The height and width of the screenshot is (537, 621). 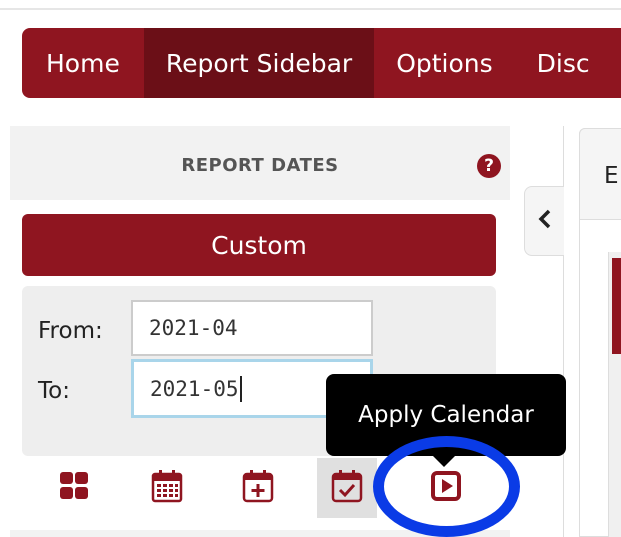 I want to click on collapse-sidebar-button, so click(x=544, y=221).